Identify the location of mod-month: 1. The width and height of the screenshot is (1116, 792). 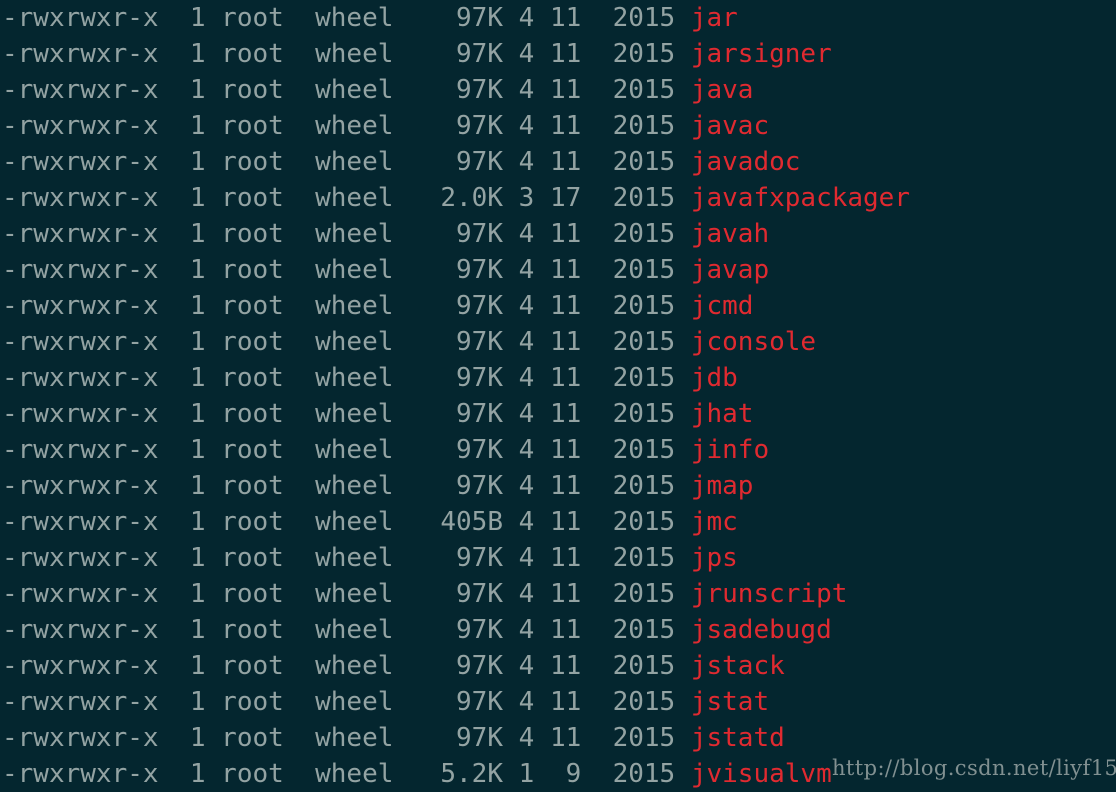
(526, 774).